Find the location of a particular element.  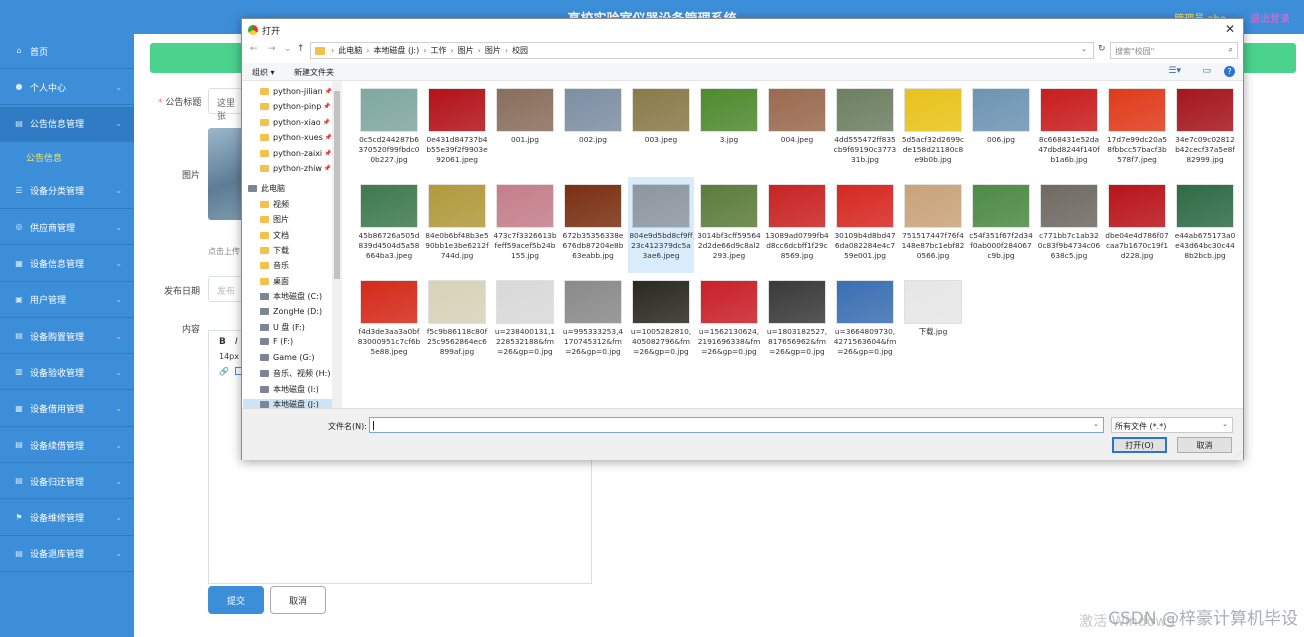

forward-arrow-icon: → is located at coordinates (272, 49).